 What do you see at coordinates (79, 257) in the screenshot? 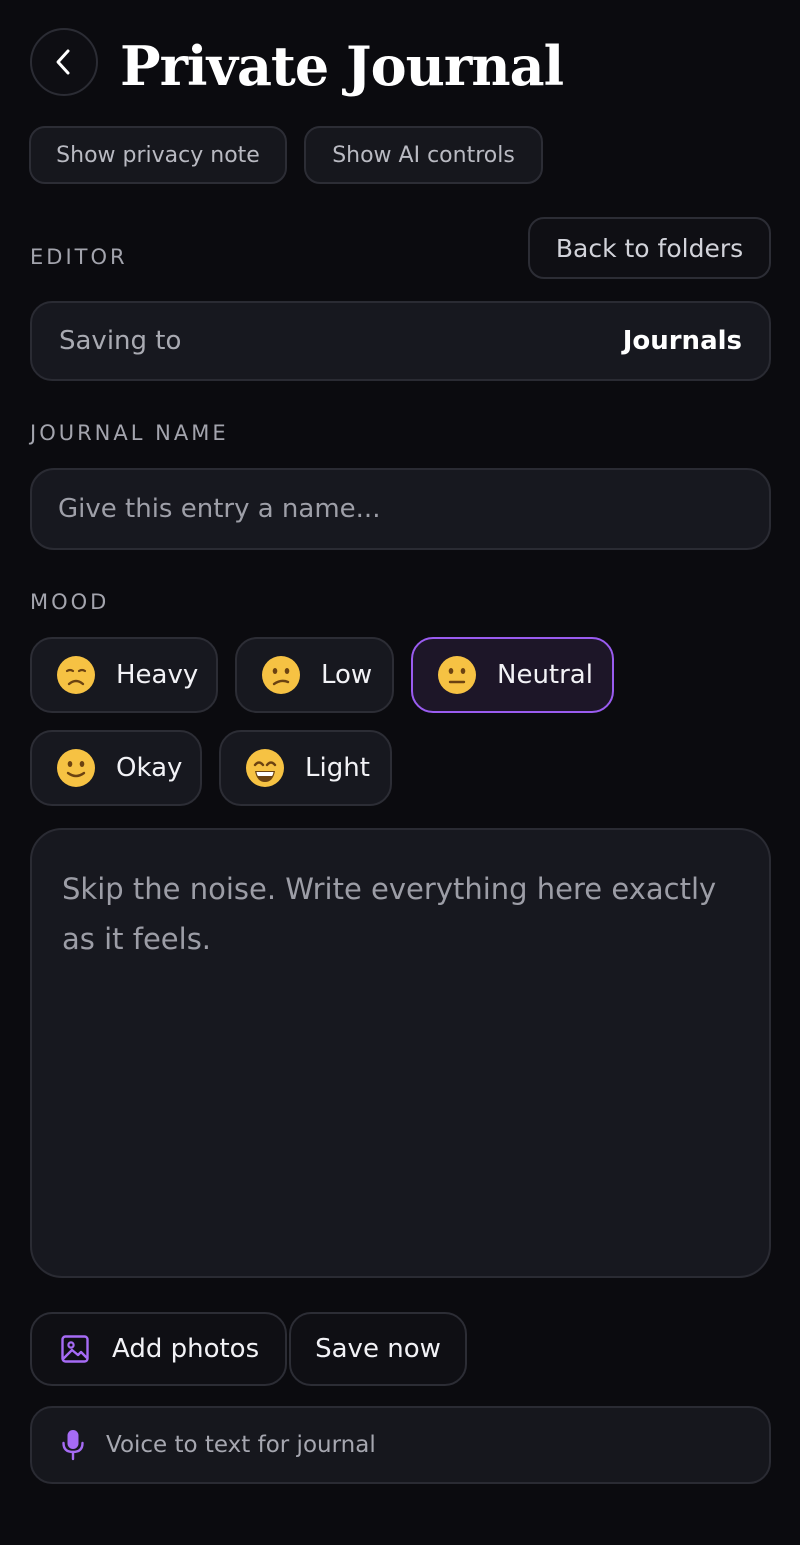
I see `editor-section-label: EDITOR` at bounding box center [79, 257].